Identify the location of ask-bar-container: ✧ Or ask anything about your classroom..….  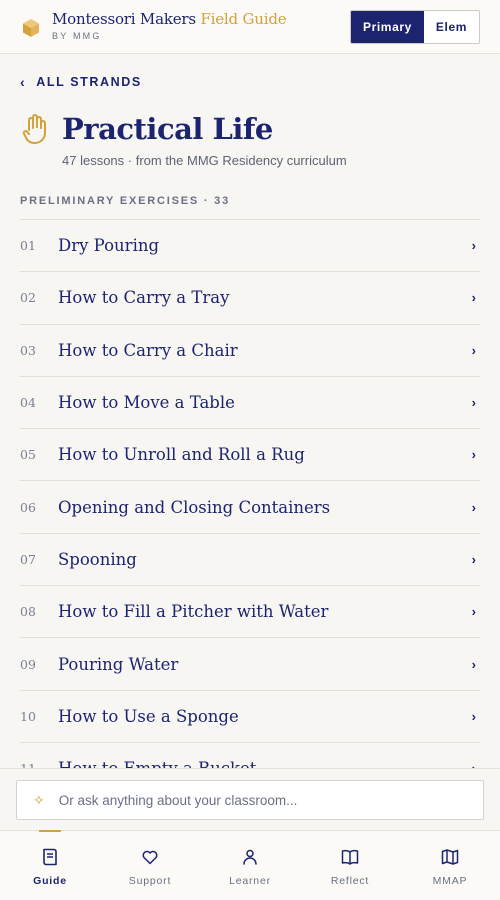
(250, 799).